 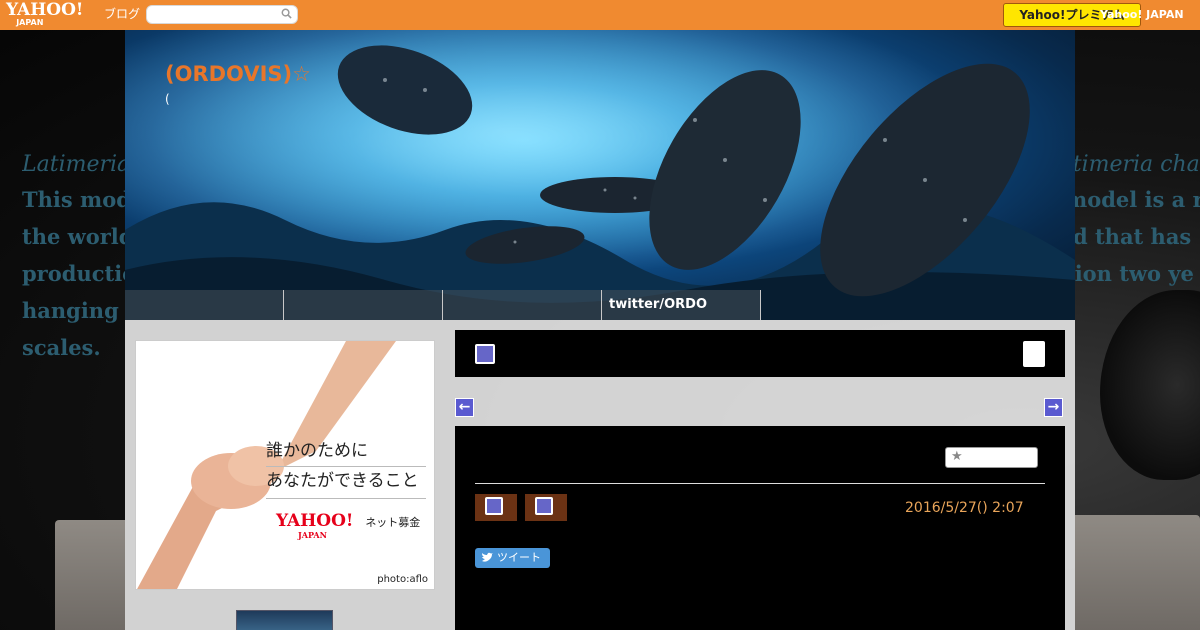 I want to click on ad-brand: YAHOO!, so click(x=315, y=521).